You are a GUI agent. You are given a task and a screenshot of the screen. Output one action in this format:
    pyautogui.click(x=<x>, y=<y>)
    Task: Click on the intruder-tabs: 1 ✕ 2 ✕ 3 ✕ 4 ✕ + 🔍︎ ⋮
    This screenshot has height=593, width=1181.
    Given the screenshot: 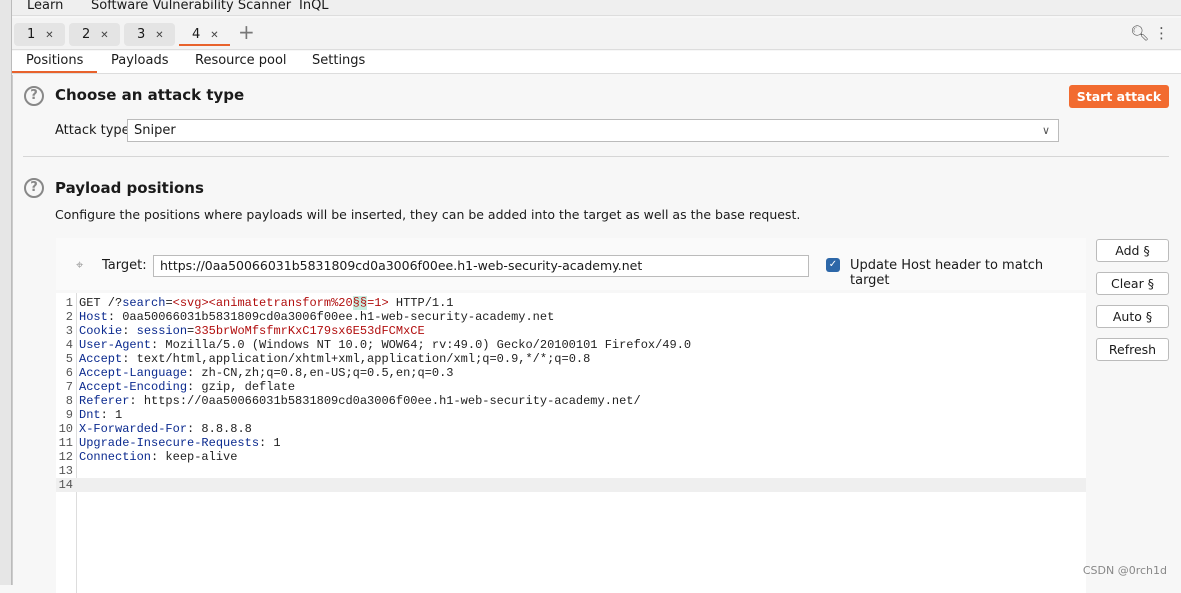 What is the action you would take?
    pyautogui.click(x=596, y=34)
    